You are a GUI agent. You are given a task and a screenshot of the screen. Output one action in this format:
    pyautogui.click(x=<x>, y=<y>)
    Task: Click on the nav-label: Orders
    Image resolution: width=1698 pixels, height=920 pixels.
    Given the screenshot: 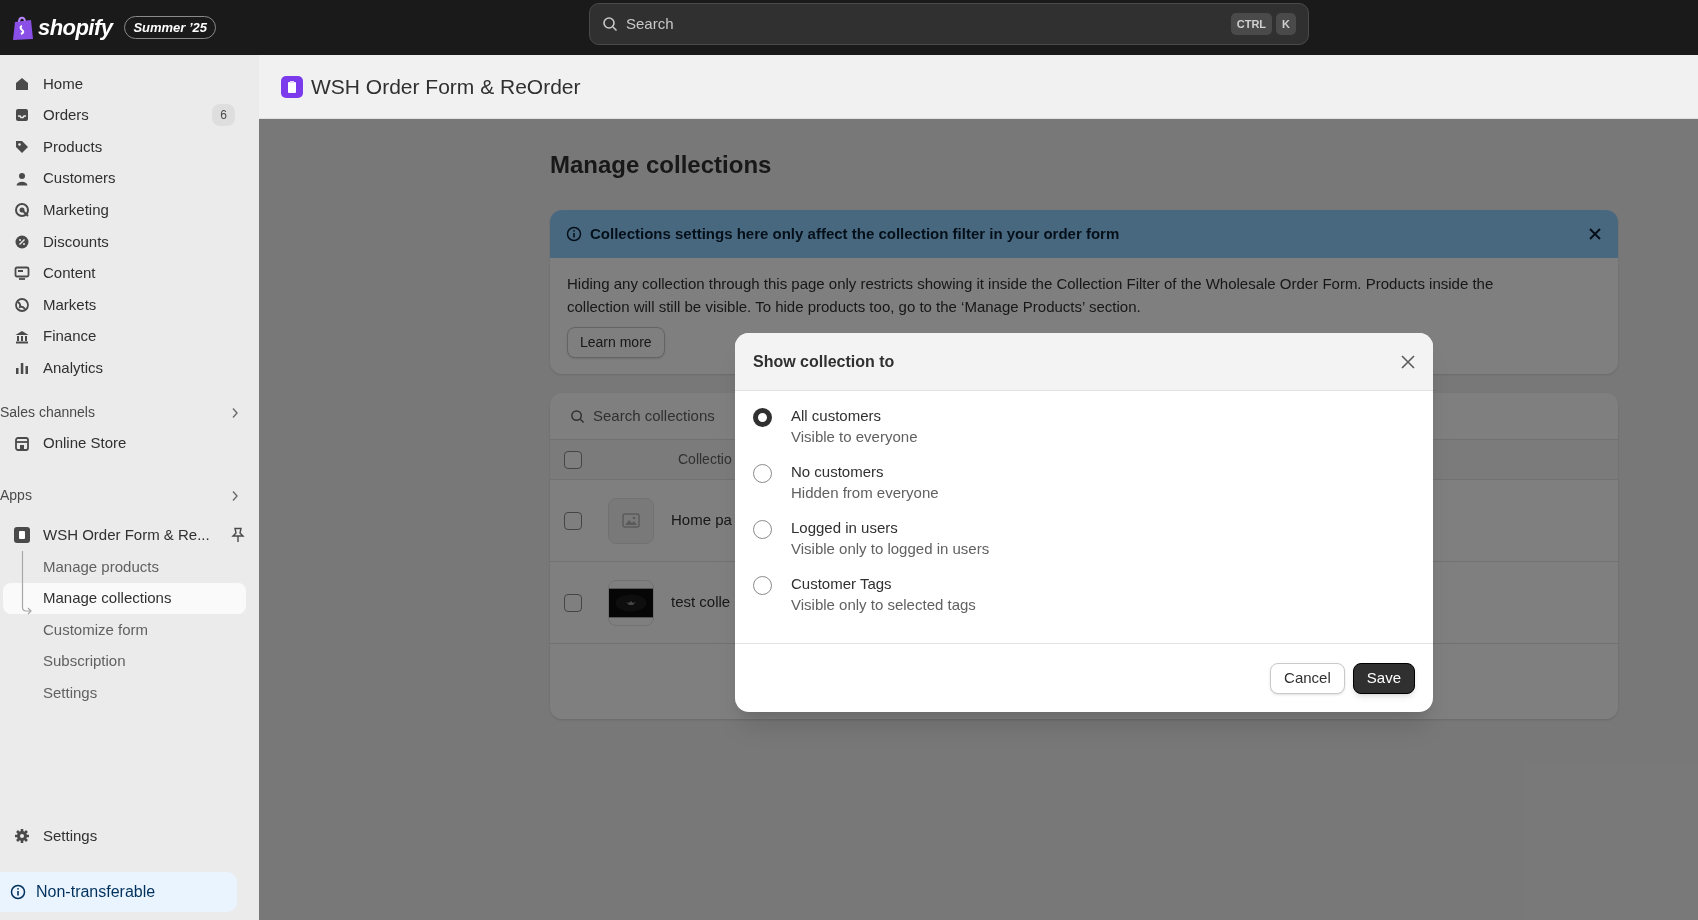 What is the action you would take?
    pyautogui.click(x=66, y=115)
    